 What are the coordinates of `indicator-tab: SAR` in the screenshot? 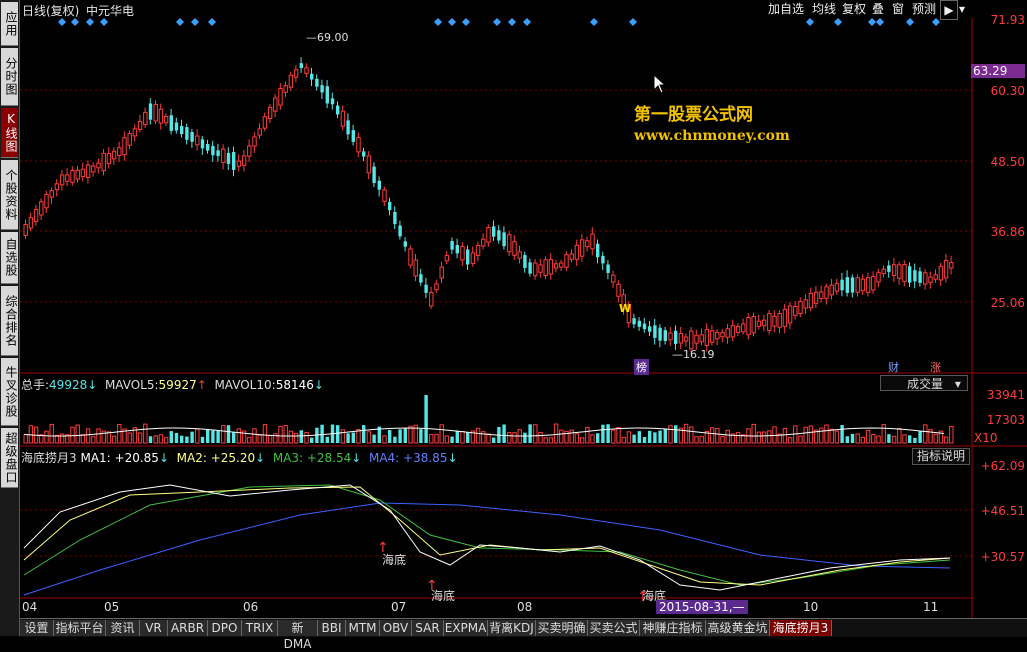 It's located at (428, 628).